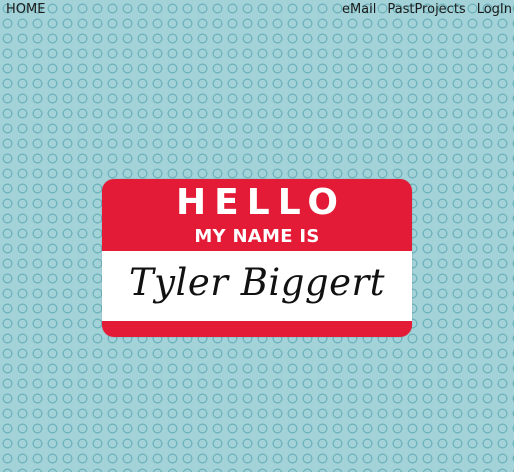  I want to click on home-link: HOME, so click(25, 10).